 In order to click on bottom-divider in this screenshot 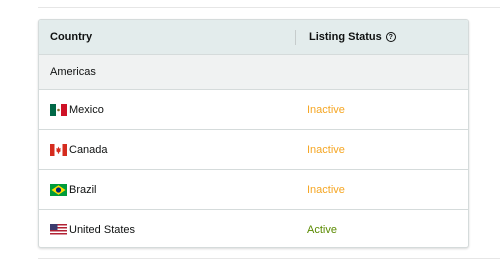, I will do `click(269, 258)`.